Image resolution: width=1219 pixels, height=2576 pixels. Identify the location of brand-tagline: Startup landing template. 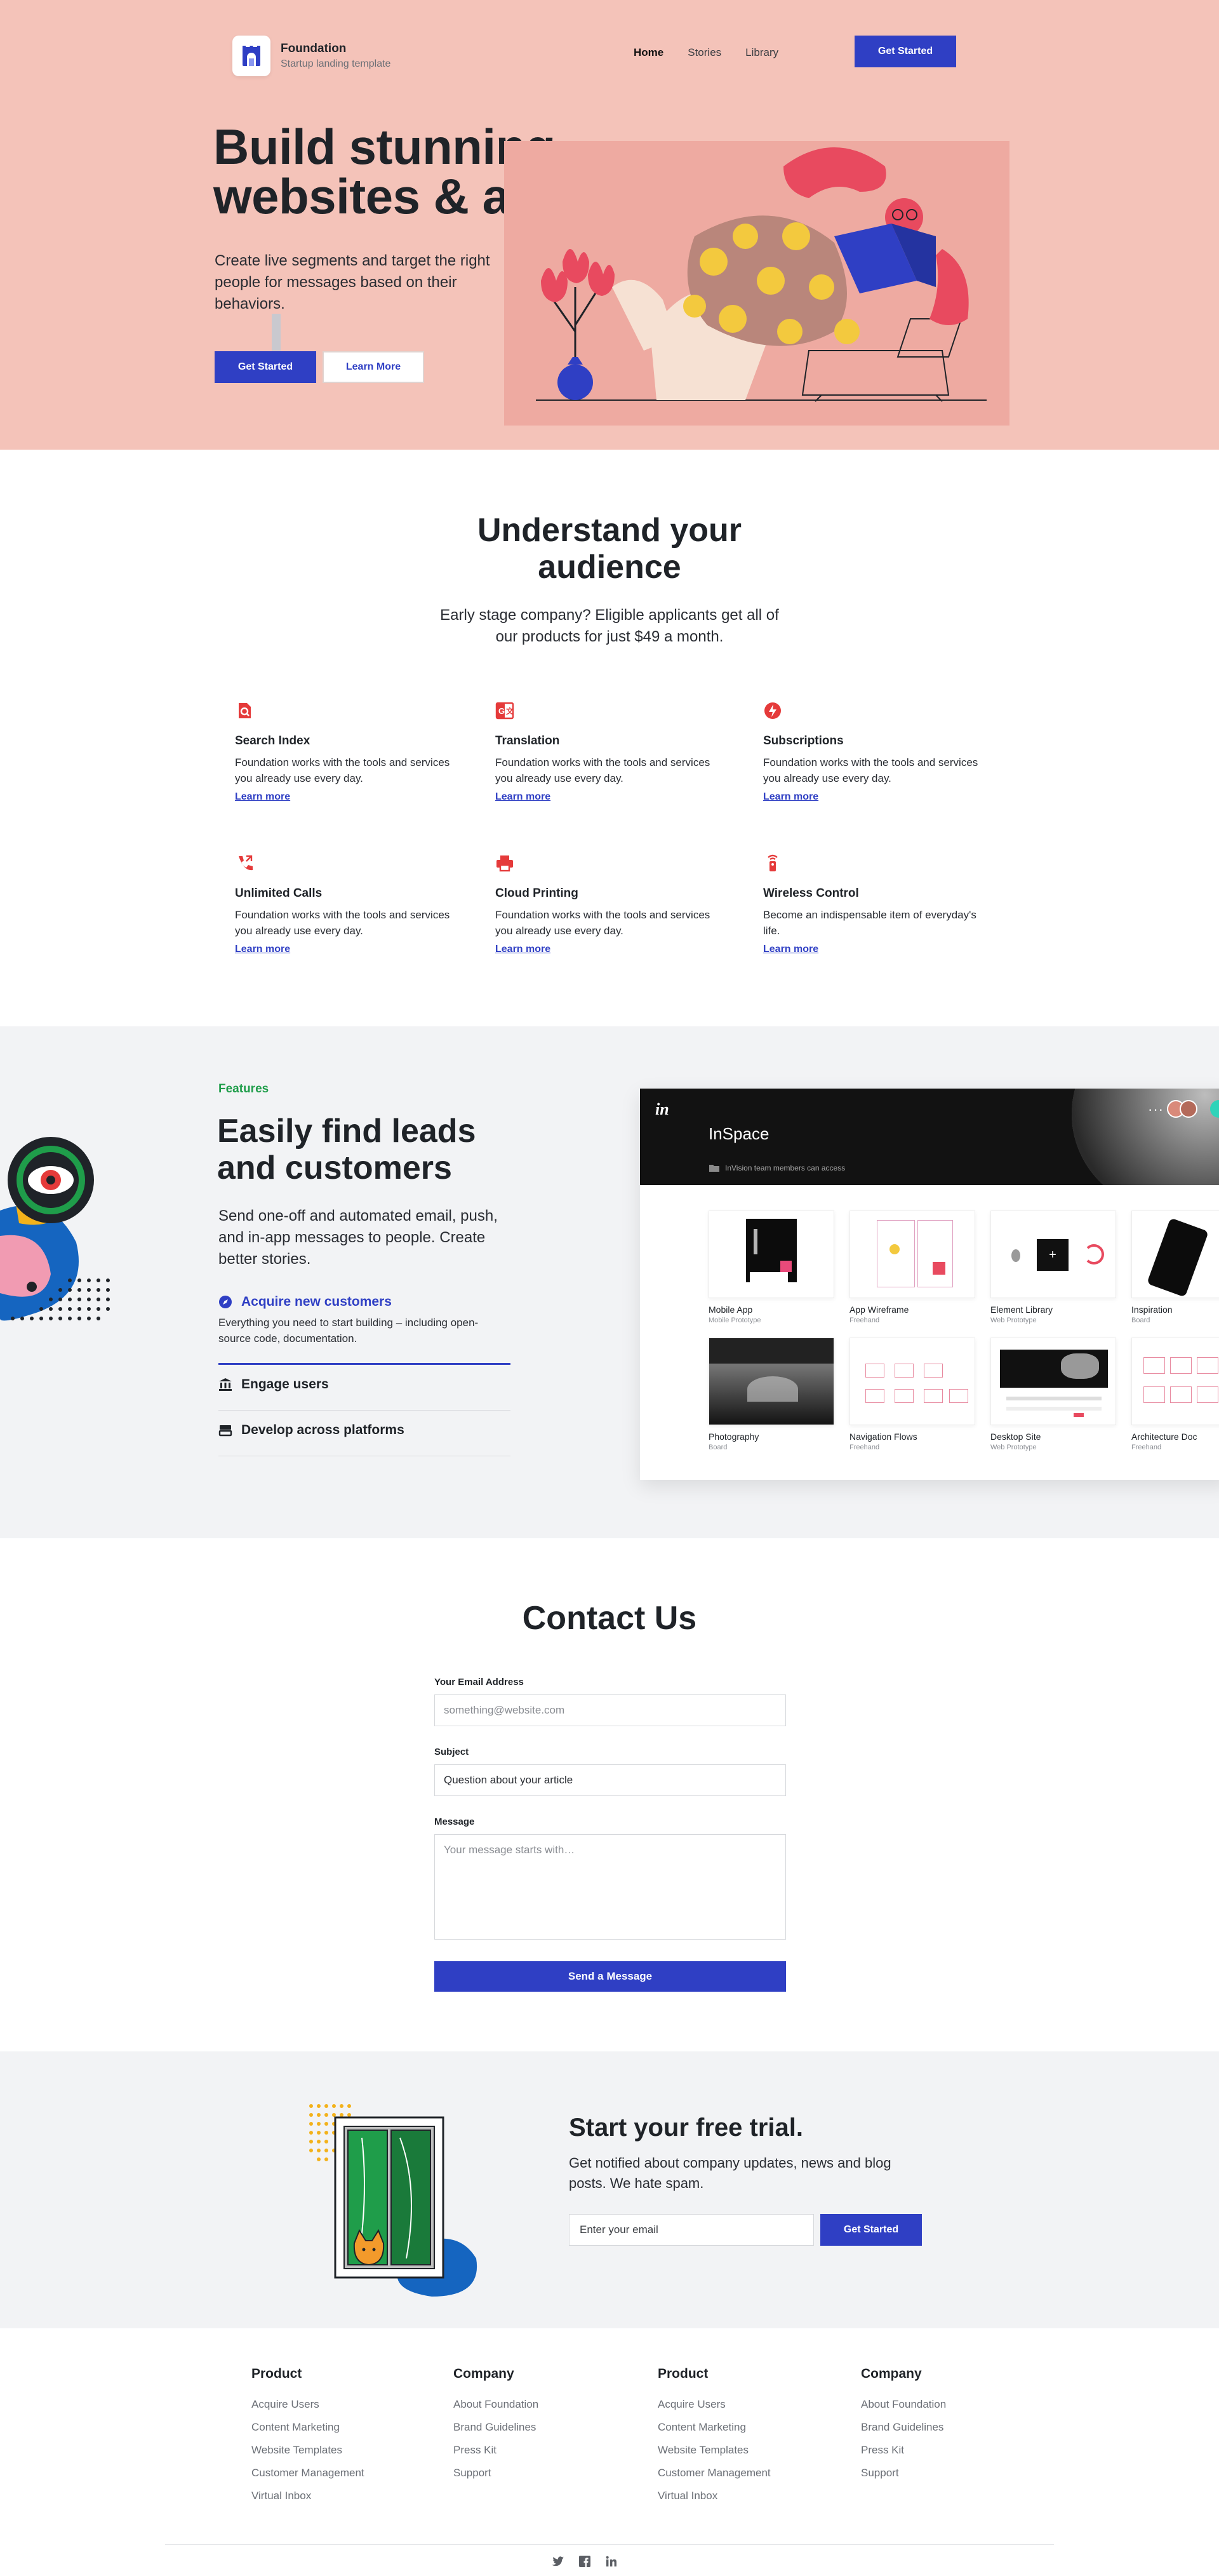
(336, 63).